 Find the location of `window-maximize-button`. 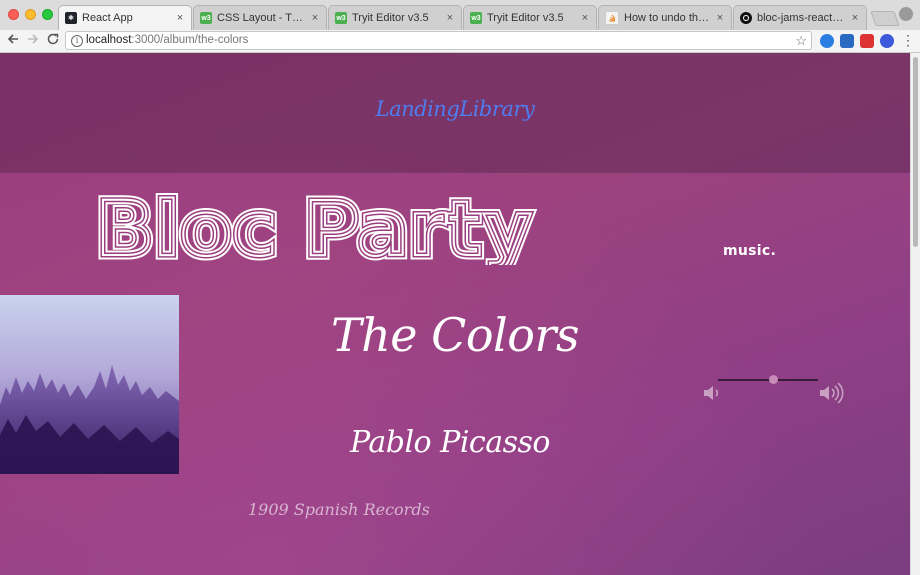

window-maximize-button is located at coordinates (47, 14).